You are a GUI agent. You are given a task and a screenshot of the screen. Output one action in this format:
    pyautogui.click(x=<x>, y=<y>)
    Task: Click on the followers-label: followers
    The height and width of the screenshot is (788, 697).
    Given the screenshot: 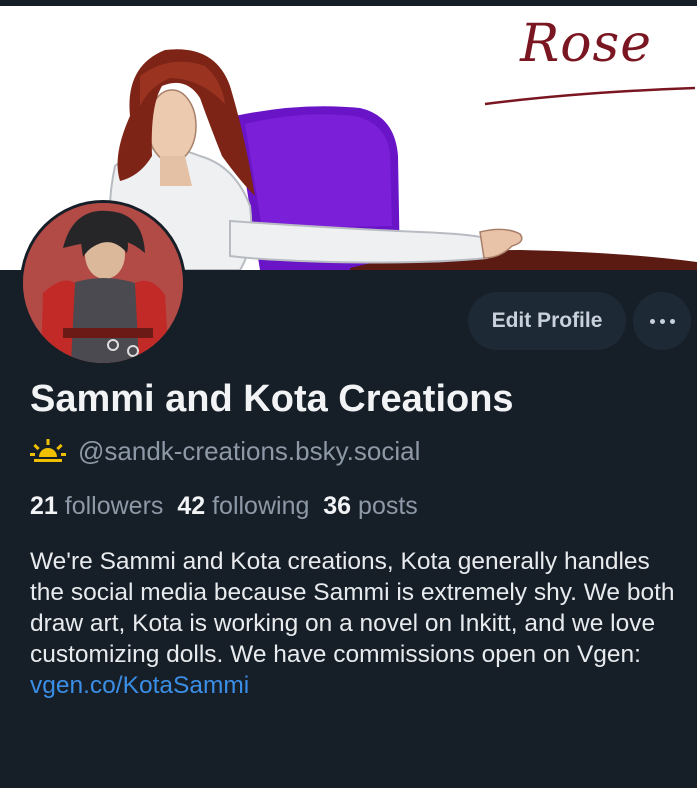 What is the action you would take?
    pyautogui.click(x=114, y=506)
    